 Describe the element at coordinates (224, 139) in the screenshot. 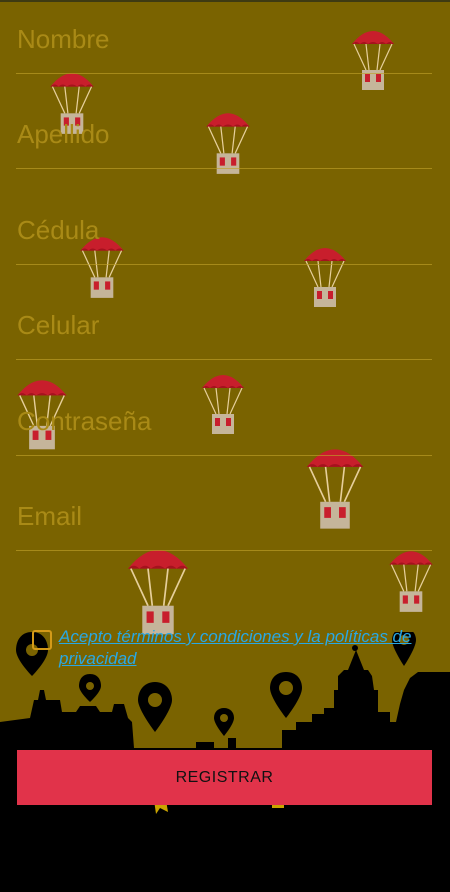

I see `last-name-input` at that location.